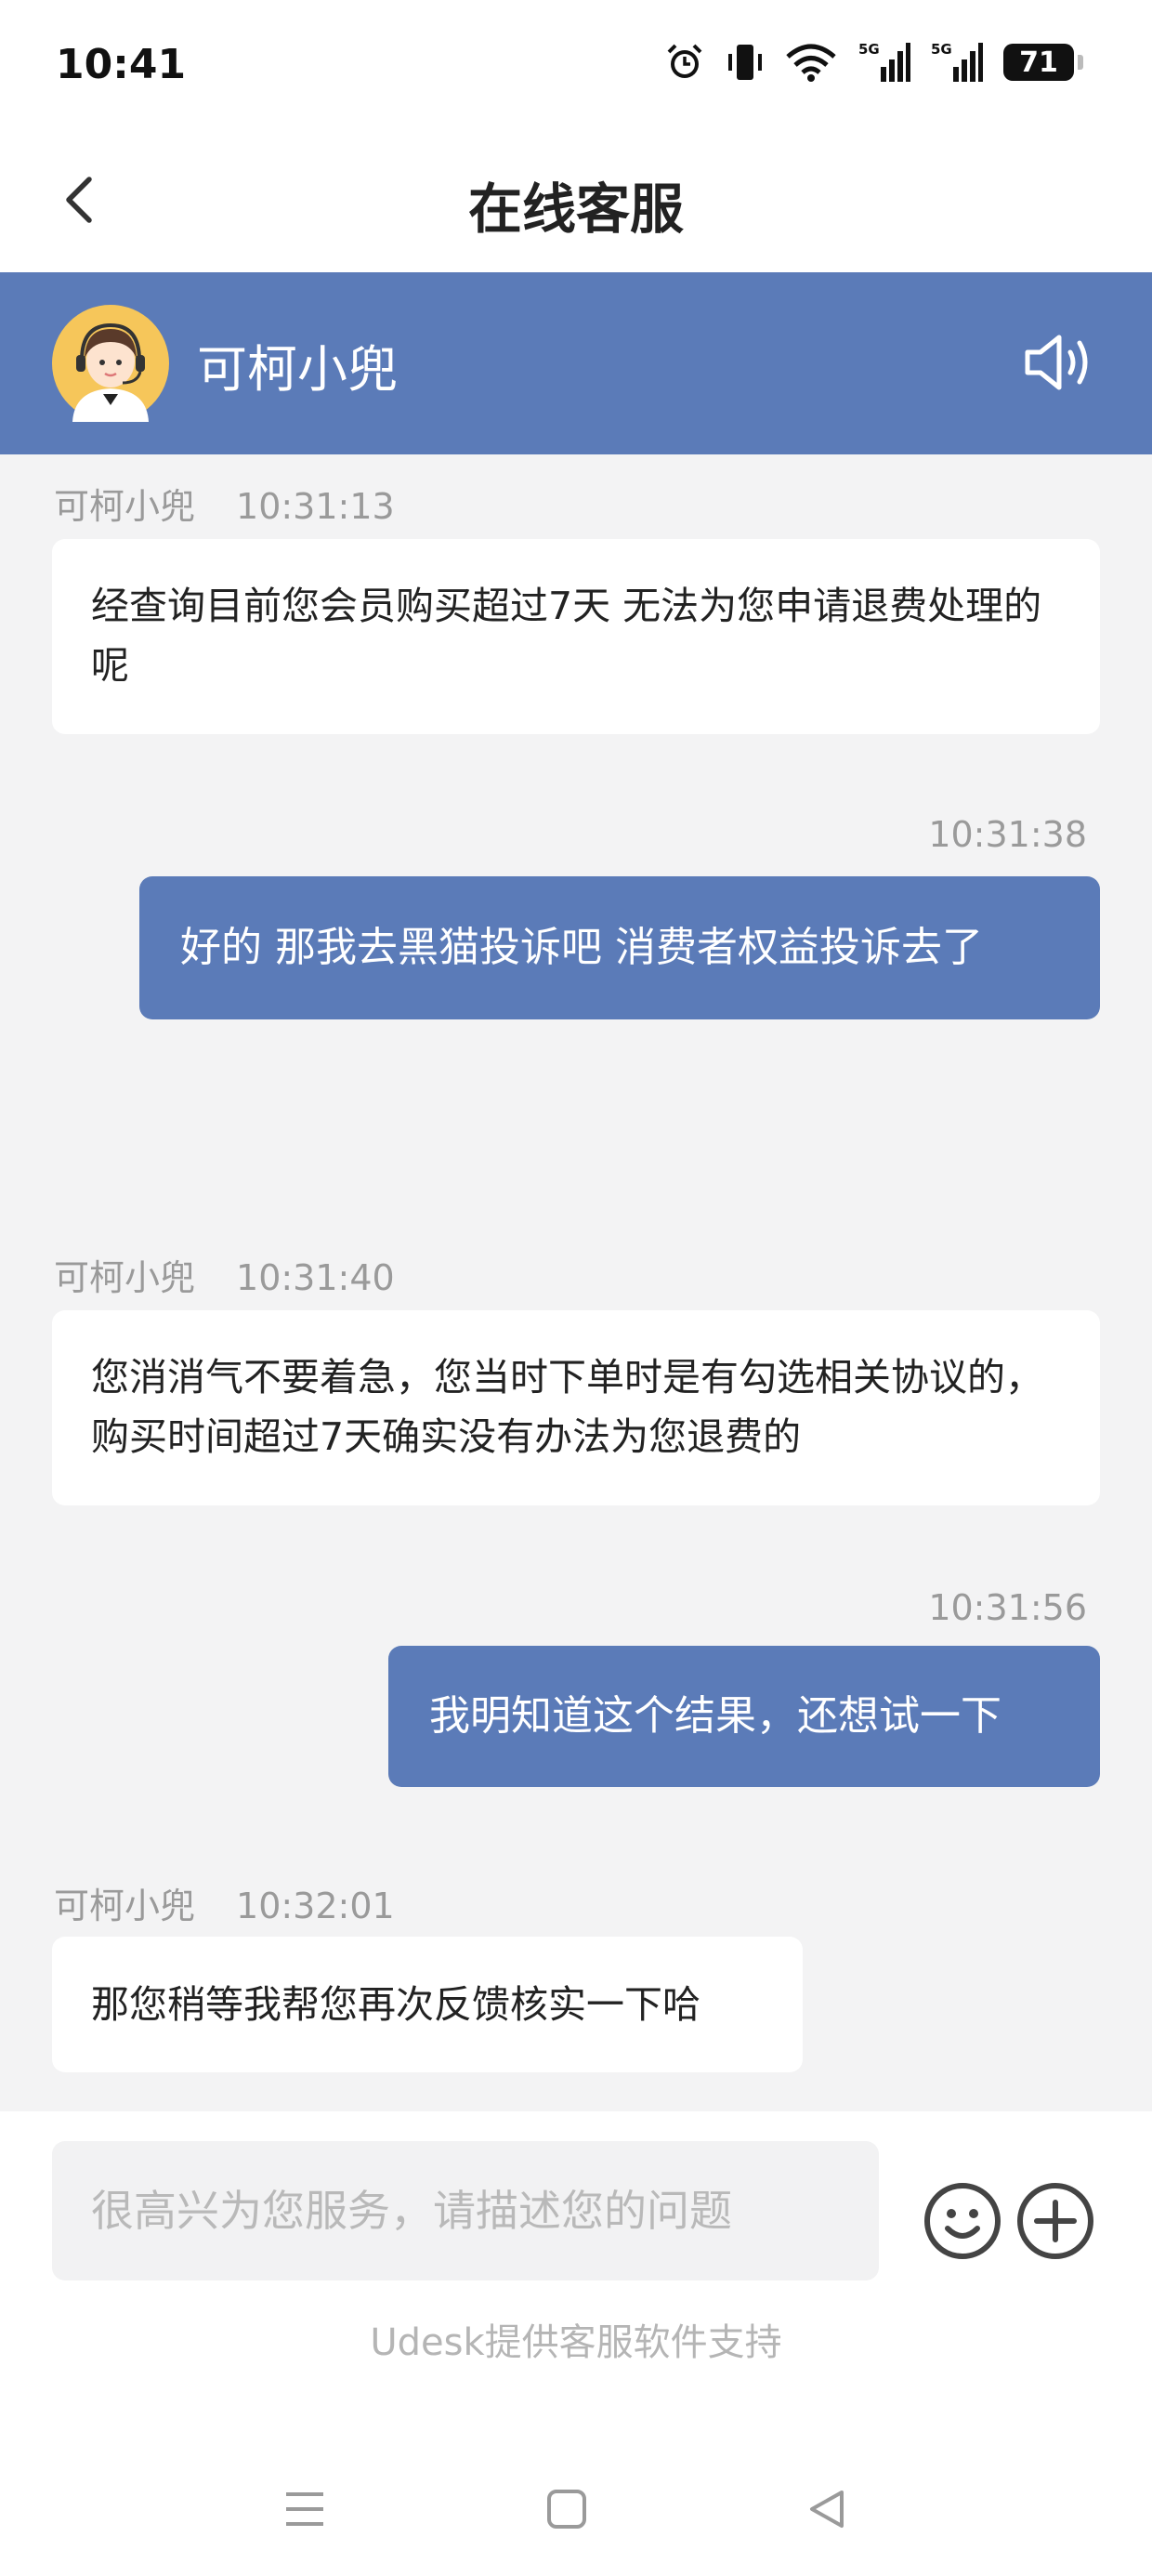 Image resolution: width=1152 pixels, height=2576 pixels. What do you see at coordinates (1007, 834) in the screenshot?
I see `message-time: 10:31:38` at bounding box center [1007, 834].